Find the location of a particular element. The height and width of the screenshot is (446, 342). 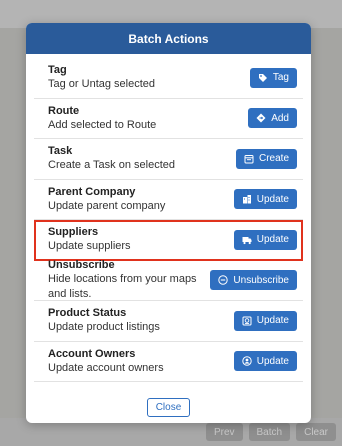

calendar-icon is located at coordinates (249, 159).